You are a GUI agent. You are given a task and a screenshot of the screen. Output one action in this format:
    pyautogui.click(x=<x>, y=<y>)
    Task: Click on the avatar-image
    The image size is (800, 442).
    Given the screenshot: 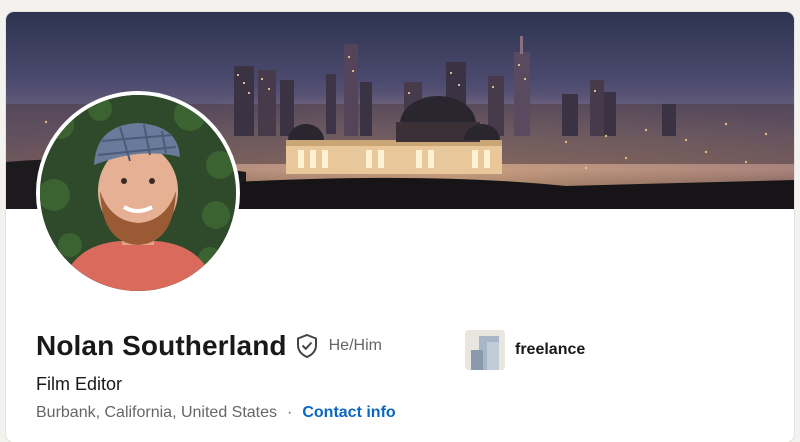 What is the action you would take?
    pyautogui.click(x=138, y=193)
    